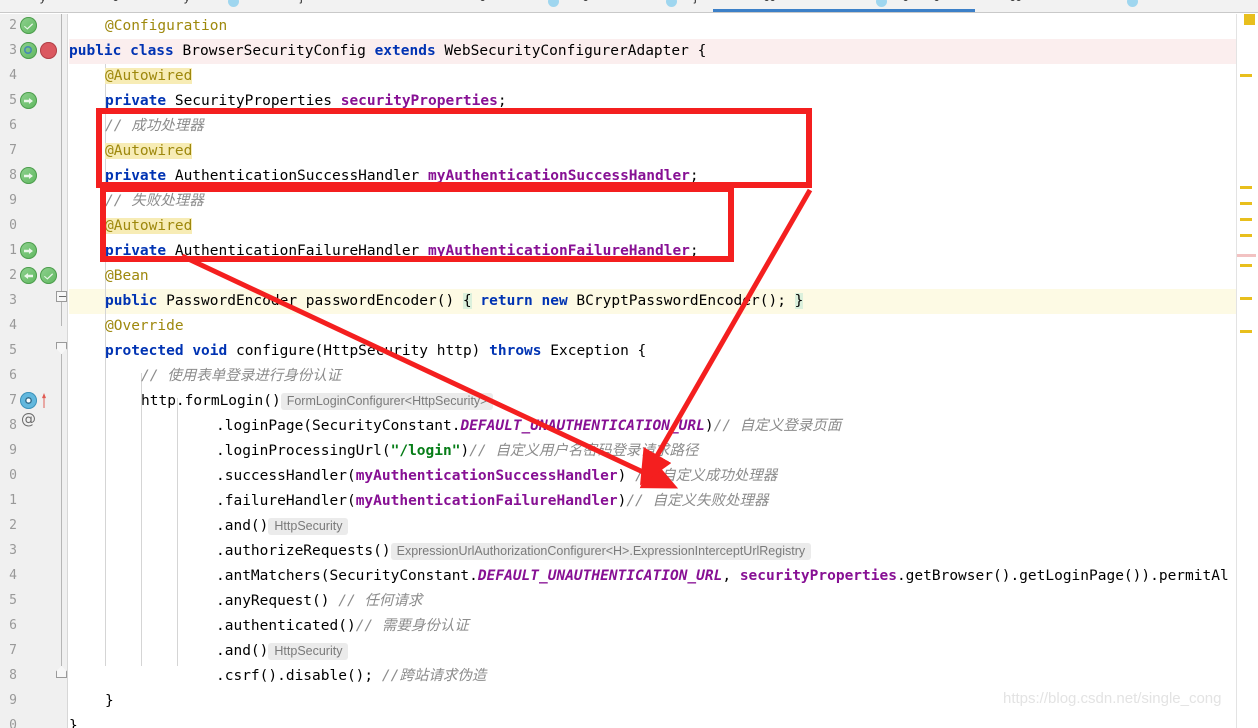  What do you see at coordinates (13, 200) in the screenshot?
I see `line-number: 9` at bounding box center [13, 200].